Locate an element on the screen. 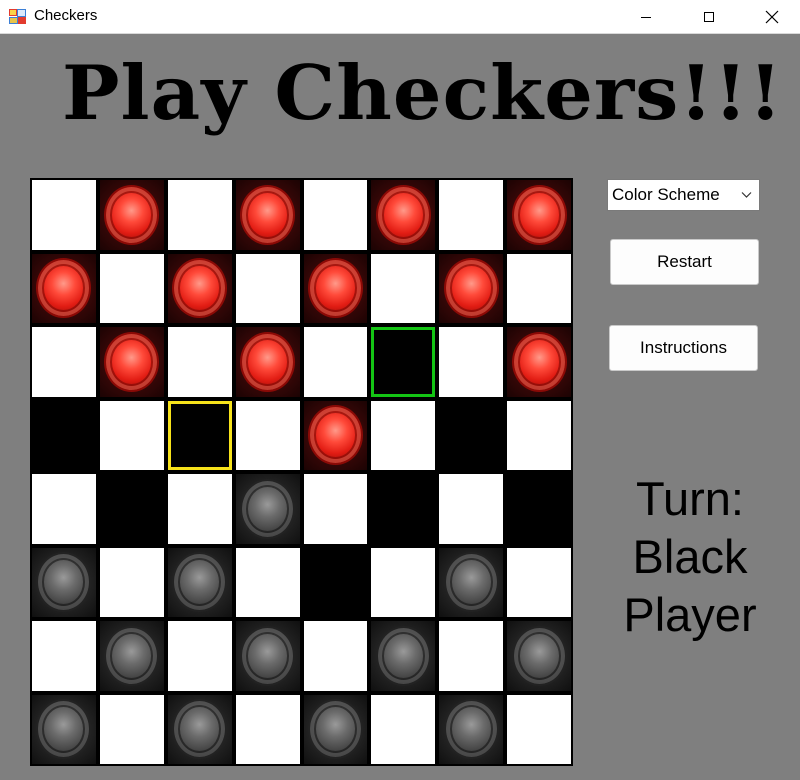 This screenshot has width=800, height=780. board-square-r3-c0 is located at coordinates (64, 435).